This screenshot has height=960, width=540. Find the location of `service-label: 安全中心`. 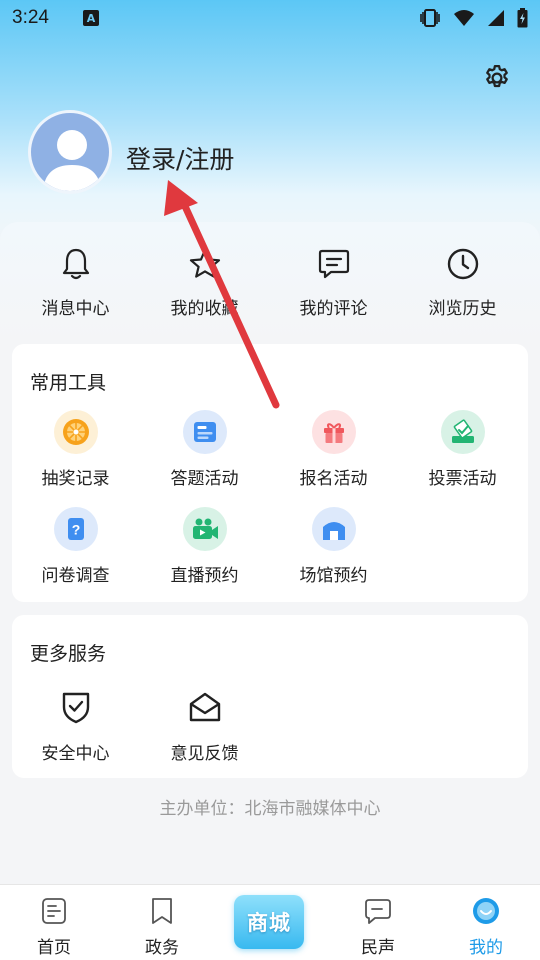

service-label: 安全中心 is located at coordinates (75, 754).